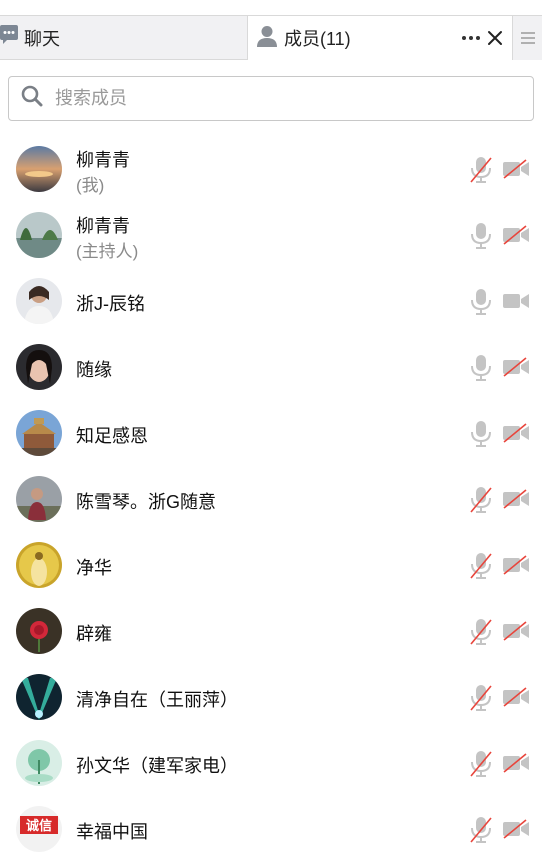 The image size is (542, 862). What do you see at coordinates (527, 38) in the screenshot?
I see `hamburger-menu-icon` at bounding box center [527, 38].